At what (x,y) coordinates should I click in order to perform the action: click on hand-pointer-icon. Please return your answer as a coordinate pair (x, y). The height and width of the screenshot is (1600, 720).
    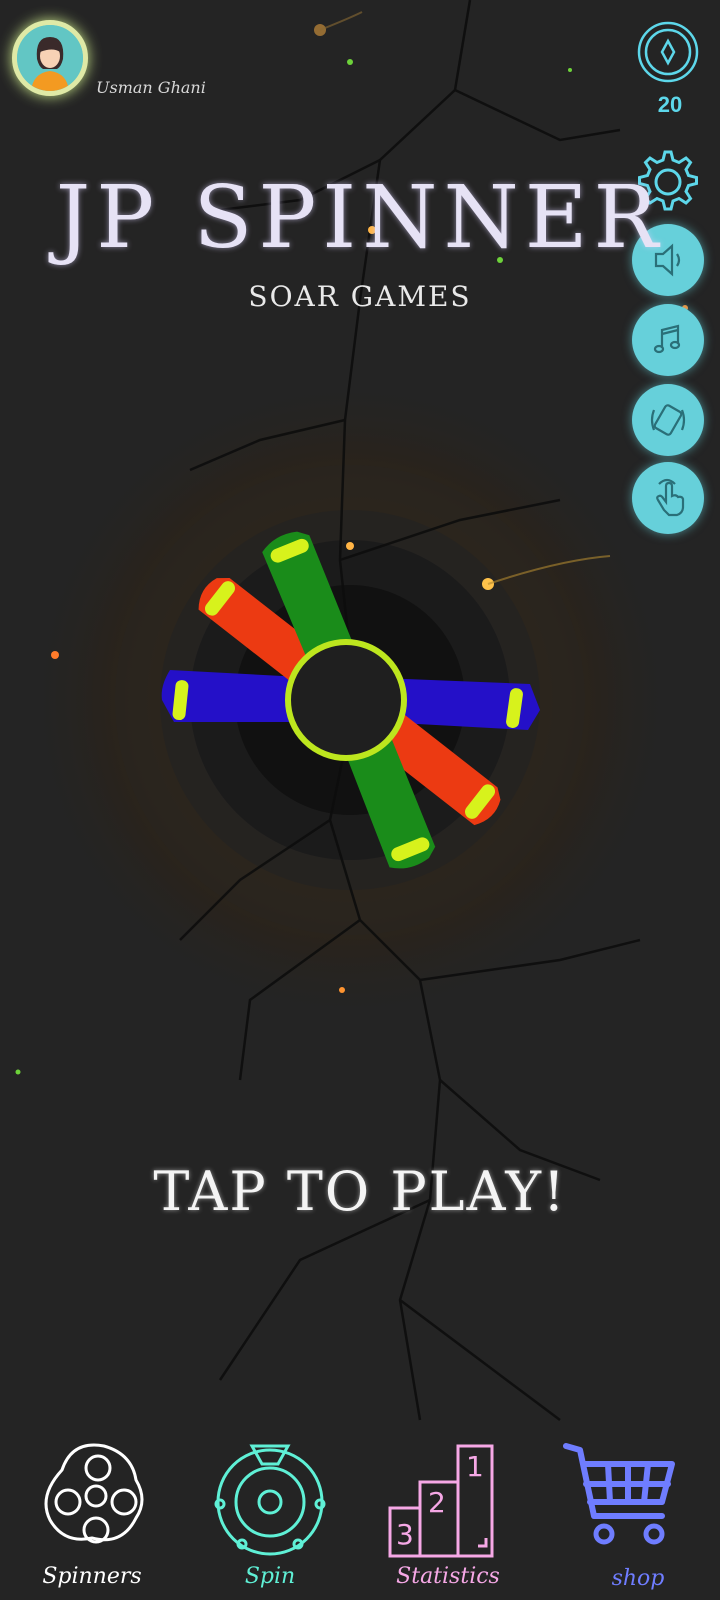
    Looking at the image, I should click on (670, 497).